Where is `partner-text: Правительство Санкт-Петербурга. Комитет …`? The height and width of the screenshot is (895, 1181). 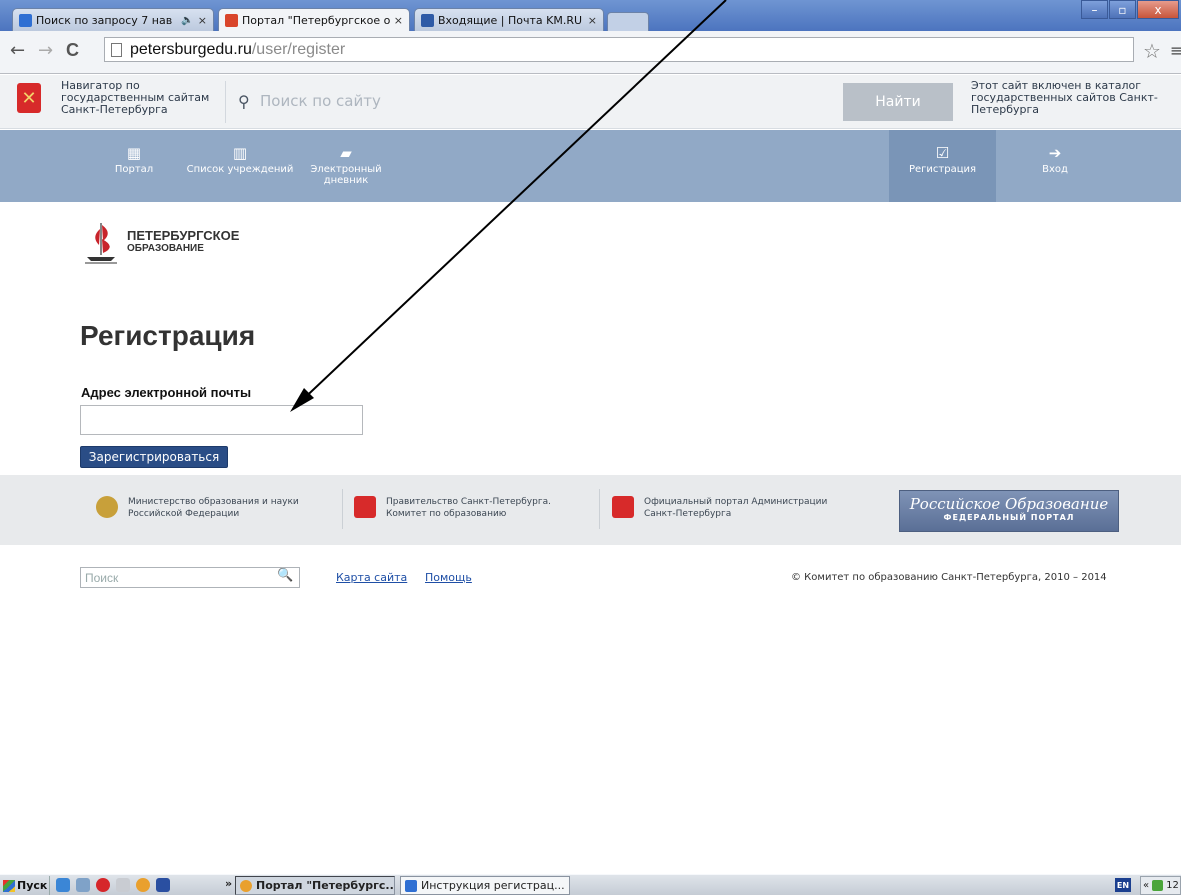 partner-text: Правительство Санкт-Петербурга. Комитет … is located at coordinates (468, 508).